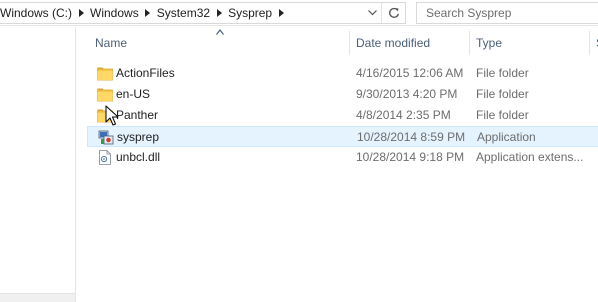  What do you see at coordinates (342, 136) in the screenshot?
I see `file-row: sysprep 10/28/2014 8:59 PM Application` at bounding box center [342, 136].